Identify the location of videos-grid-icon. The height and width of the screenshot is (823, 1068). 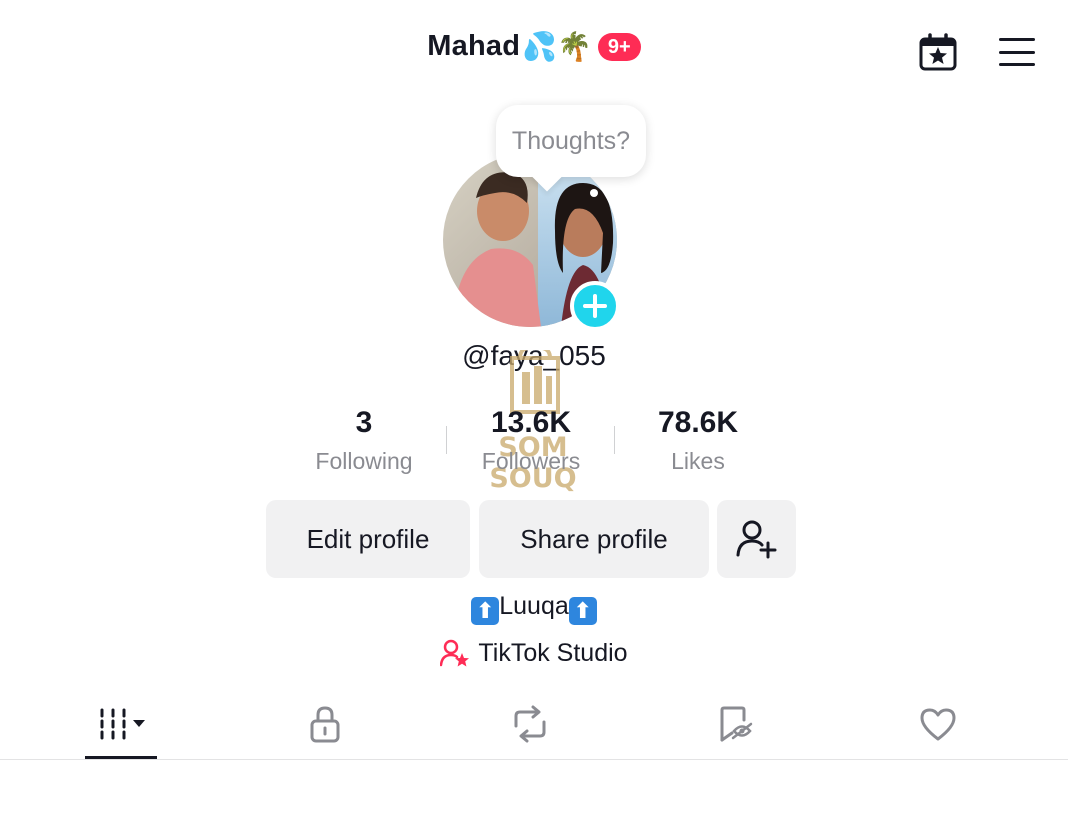
(122, 724).